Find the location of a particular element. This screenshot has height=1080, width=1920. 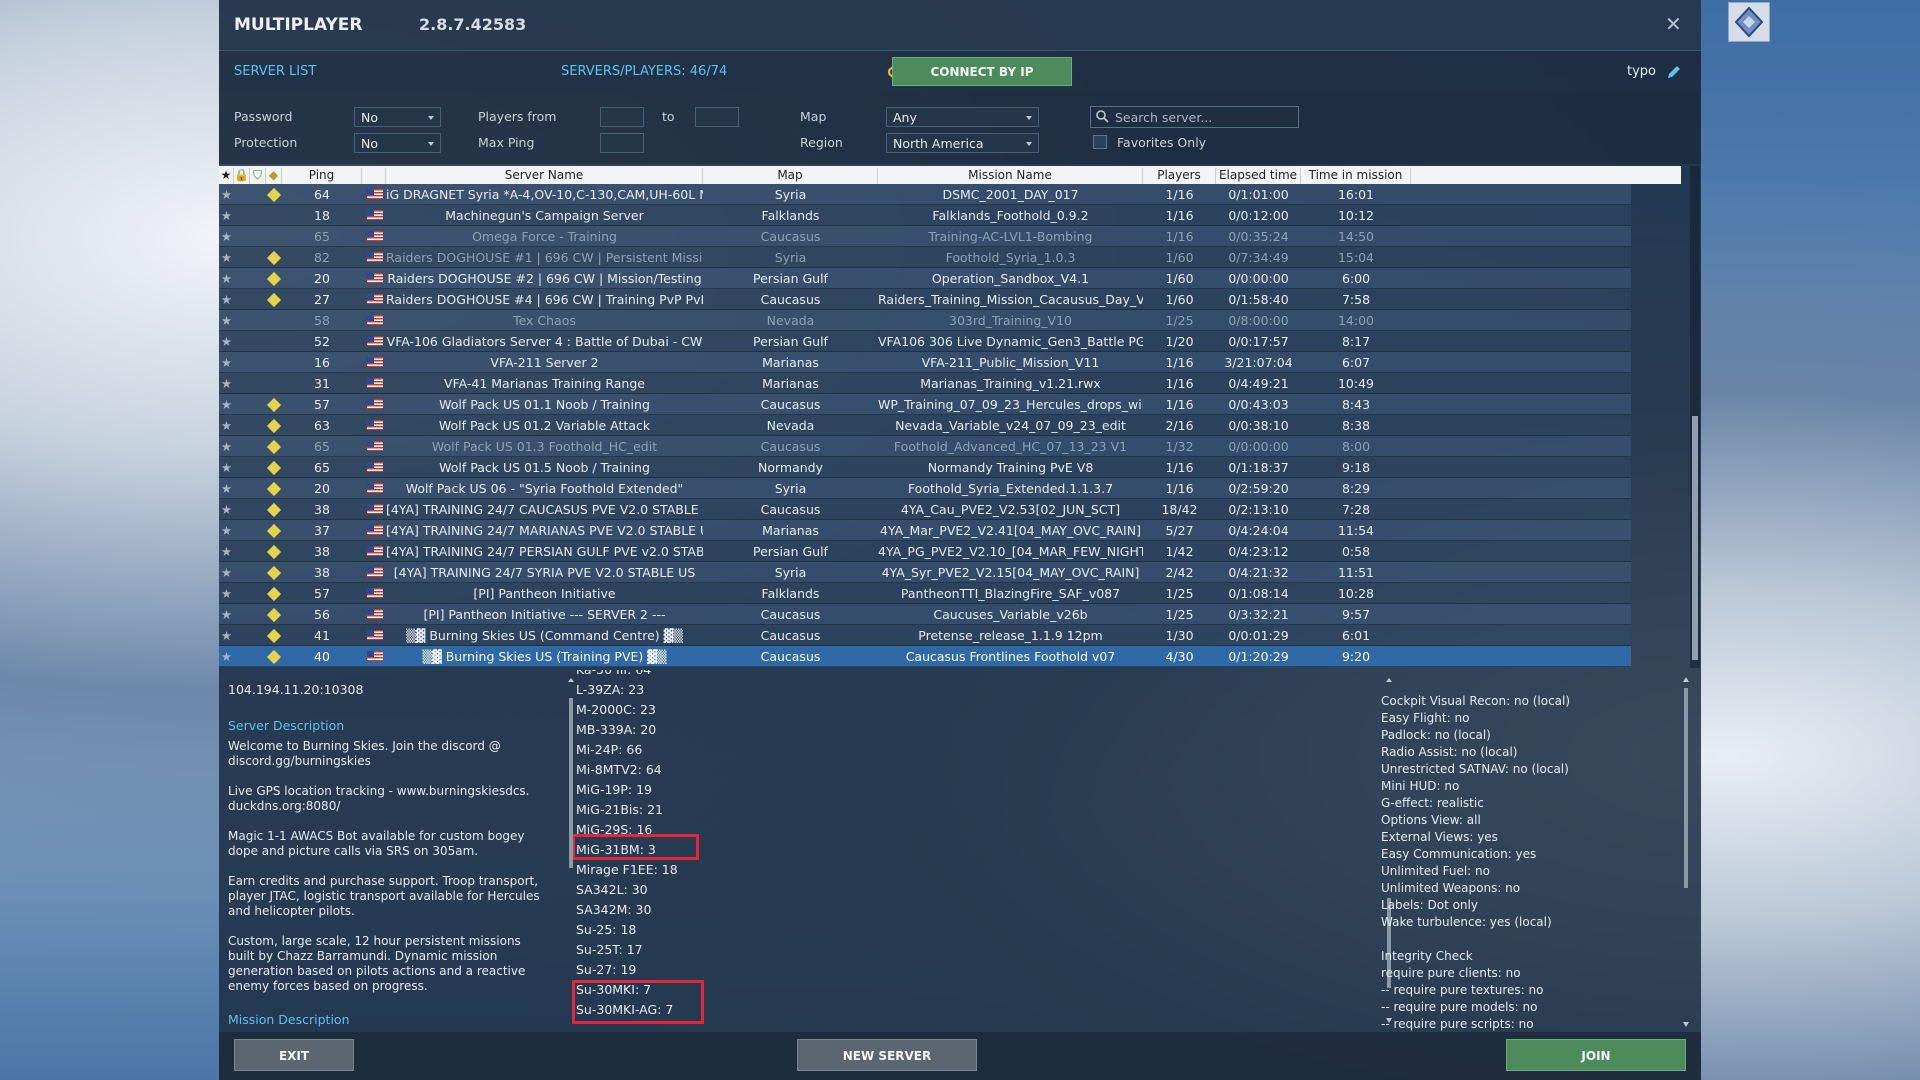

cell-ping: 18 is located at coordinates (322, 215).